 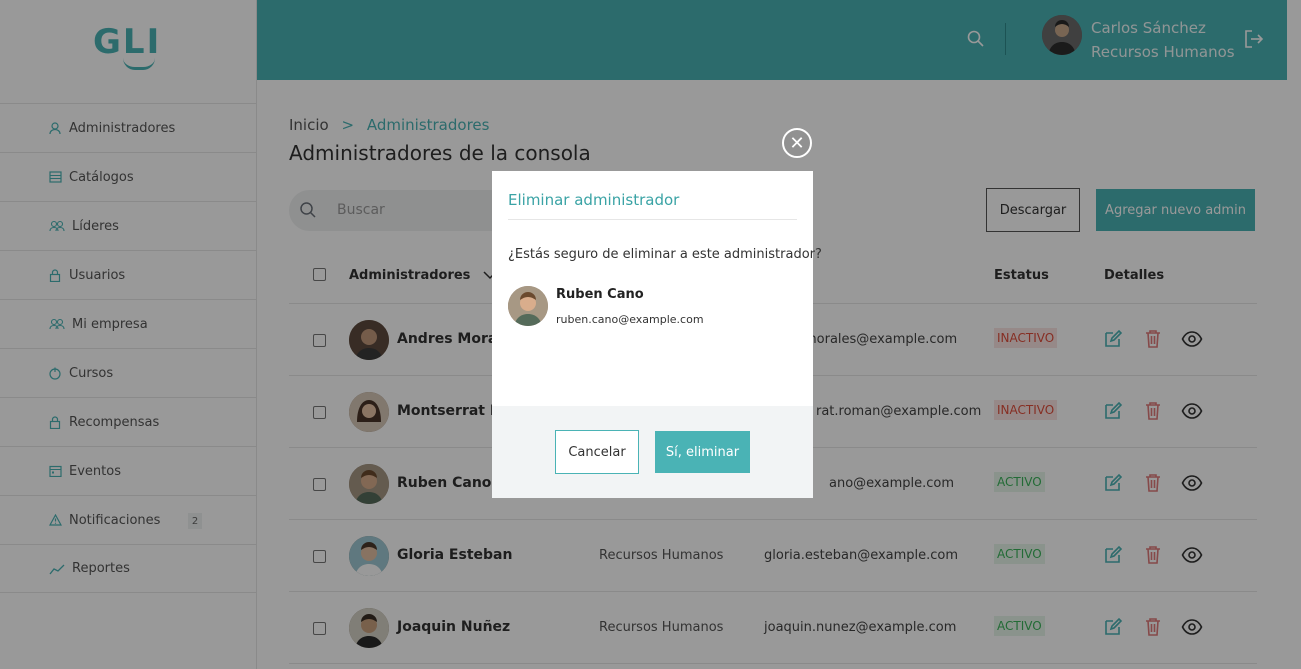 What do you see at coordinates (652, 452) in the screenshot?
I see `dialog-footer: Cancelar Sí, eliminar` at bounding box center [652, 452].